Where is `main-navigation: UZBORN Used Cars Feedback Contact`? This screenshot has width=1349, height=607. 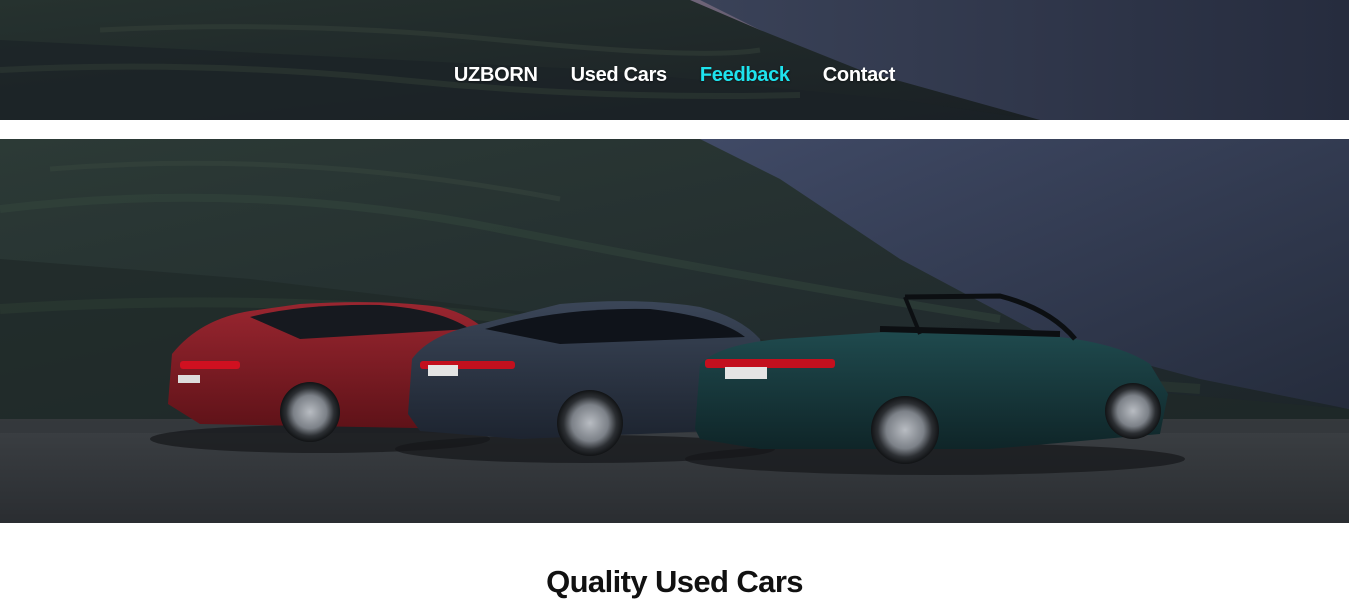
main-navigation: UZBORN Used Cars Feedback Contact is located at coordinates (674, 75).